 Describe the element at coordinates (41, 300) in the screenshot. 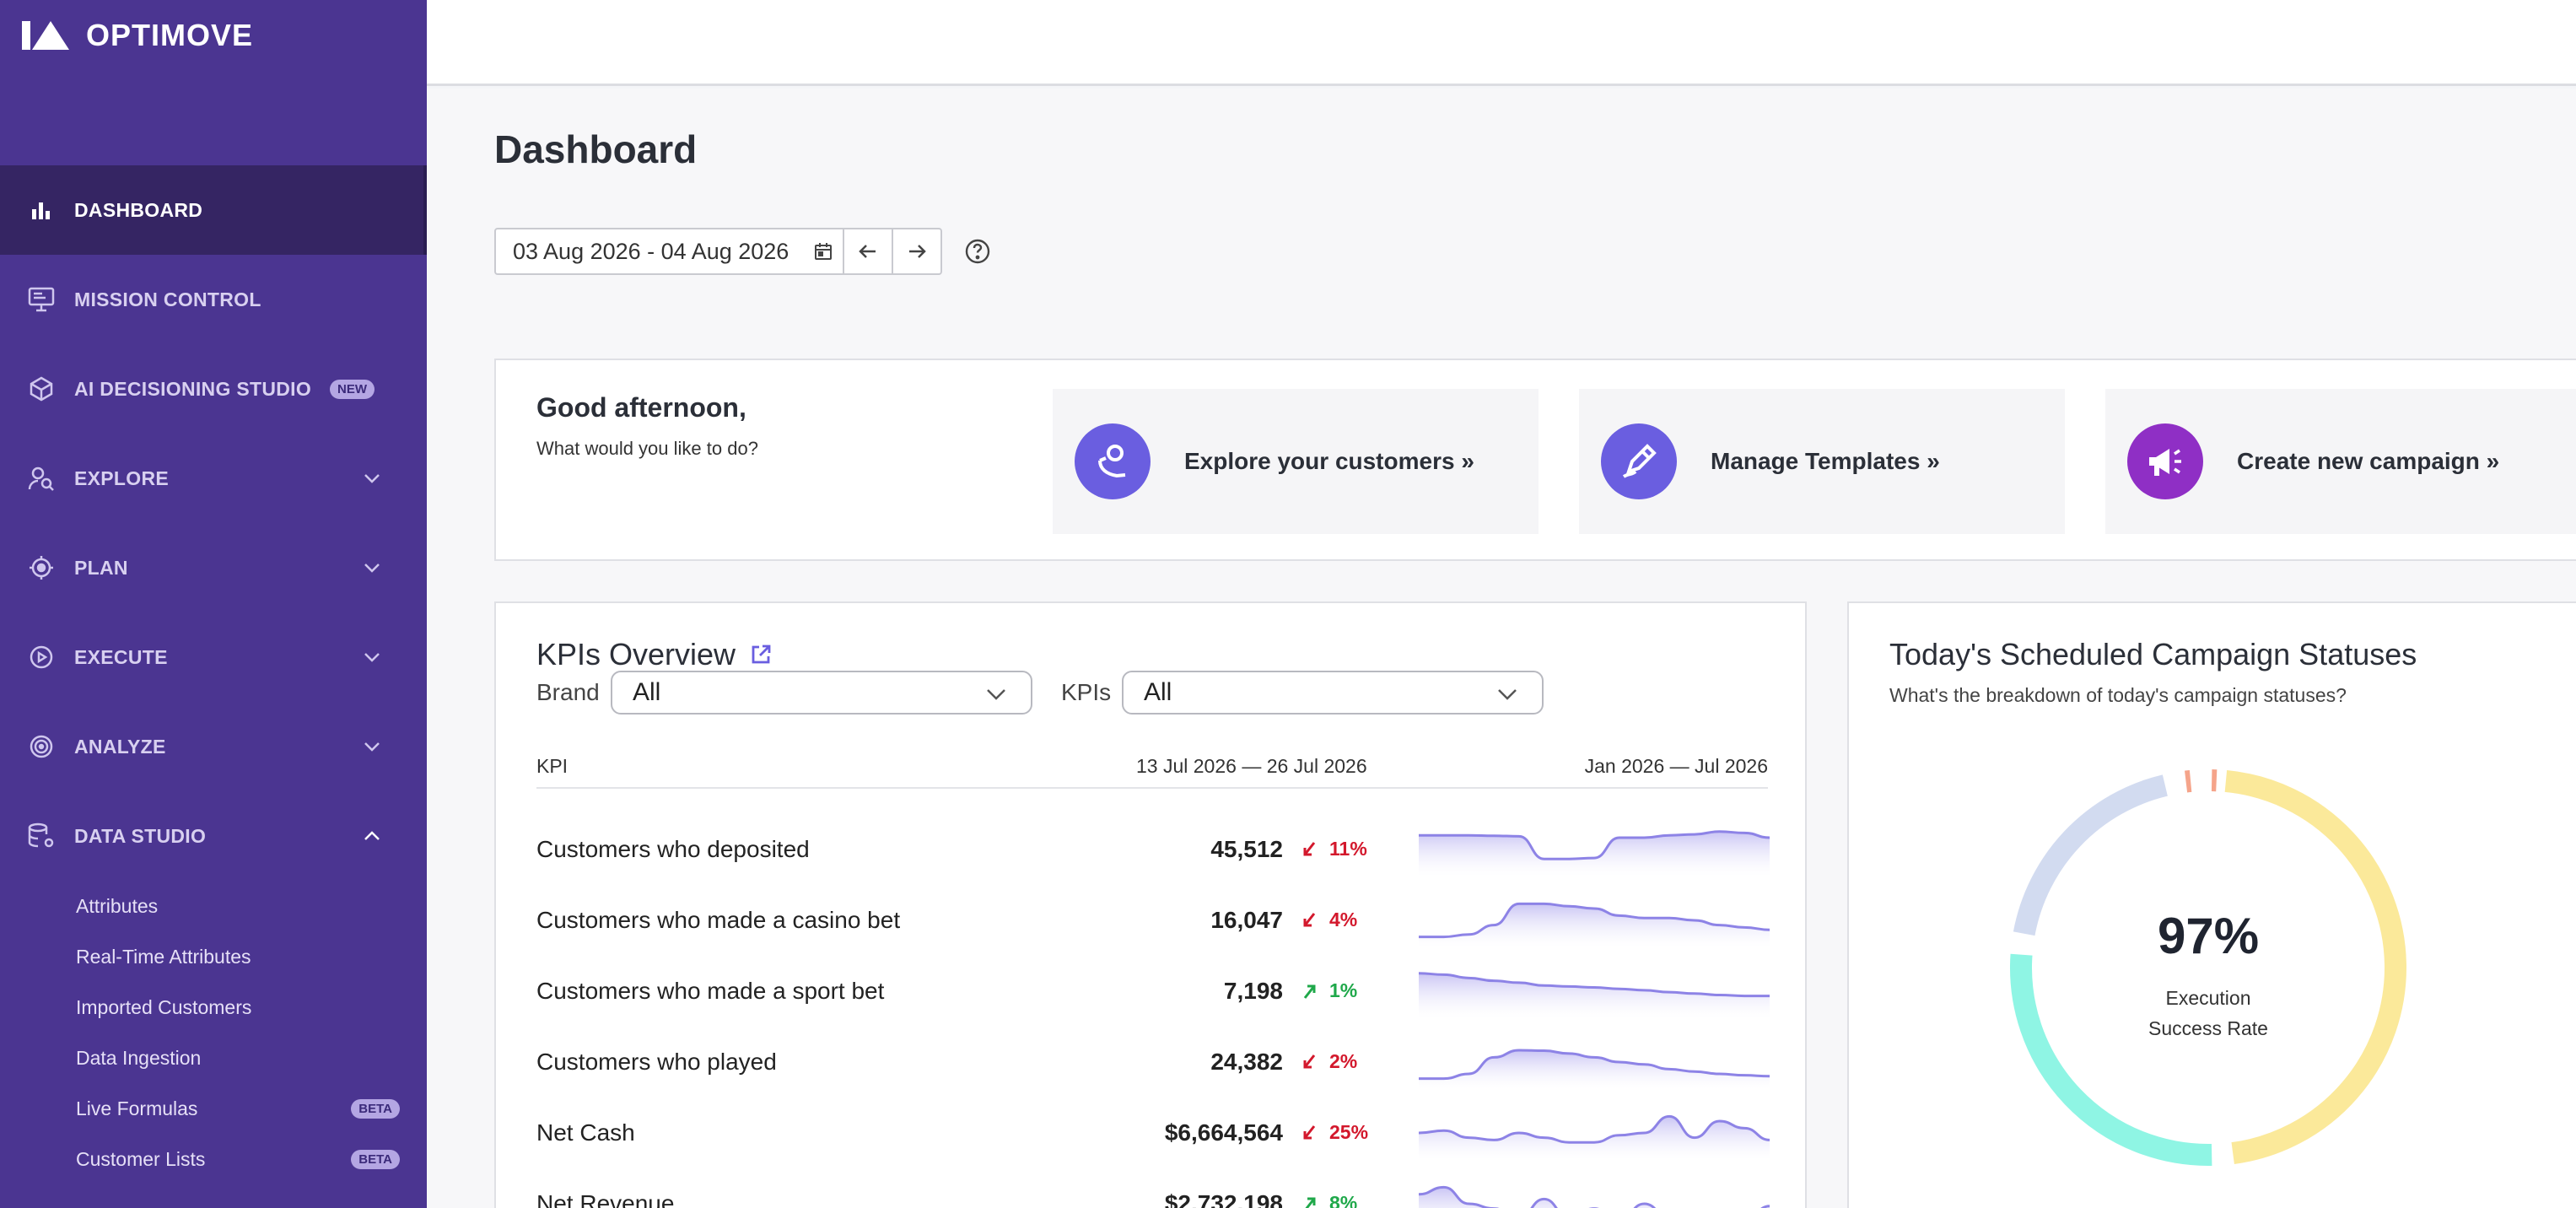

I see `monitor-icon` at that location.